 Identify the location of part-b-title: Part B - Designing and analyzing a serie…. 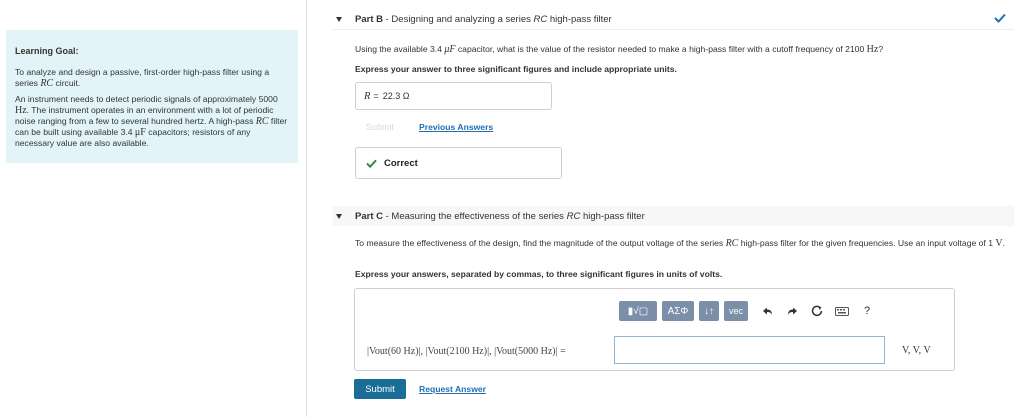
(483, 19).